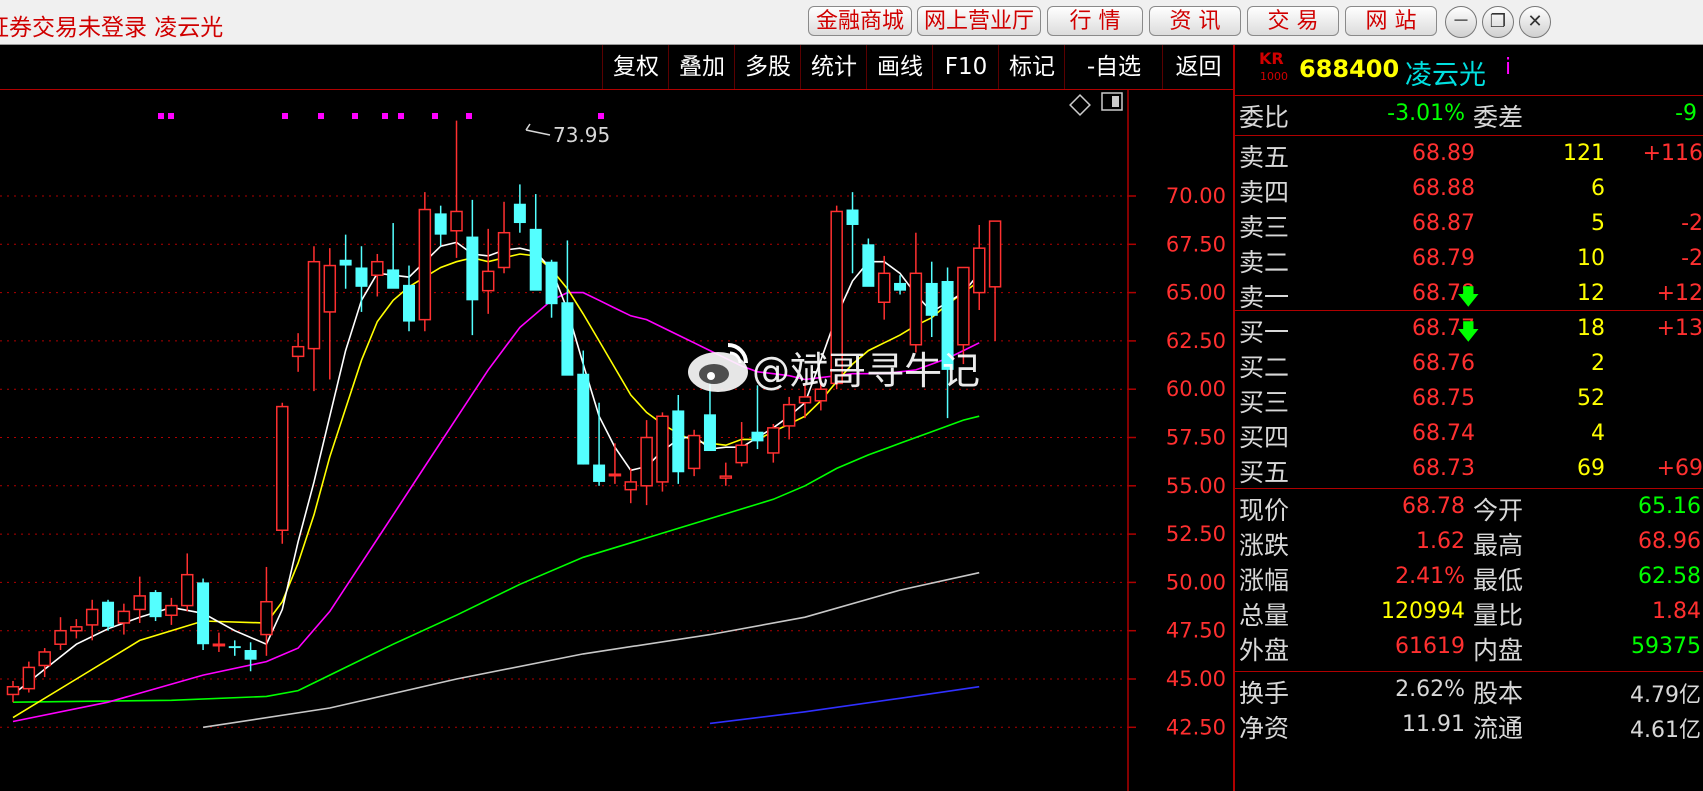 Image resolution: width=1703 pixels, height=791 pixels. Describe the element at coordinates (1391, 21) in the screenshot. I see `website-button: 网 站` at that location.